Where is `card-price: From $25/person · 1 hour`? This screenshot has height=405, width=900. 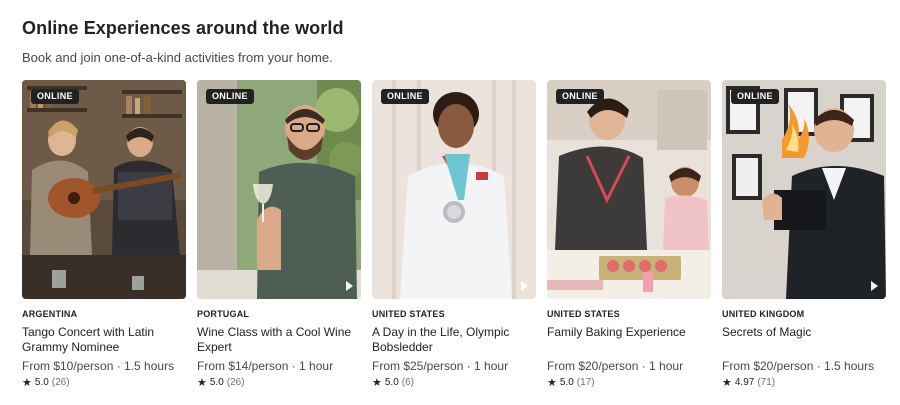 card-price: From $25/person · 1 hour is located at coordinates (440, 366).